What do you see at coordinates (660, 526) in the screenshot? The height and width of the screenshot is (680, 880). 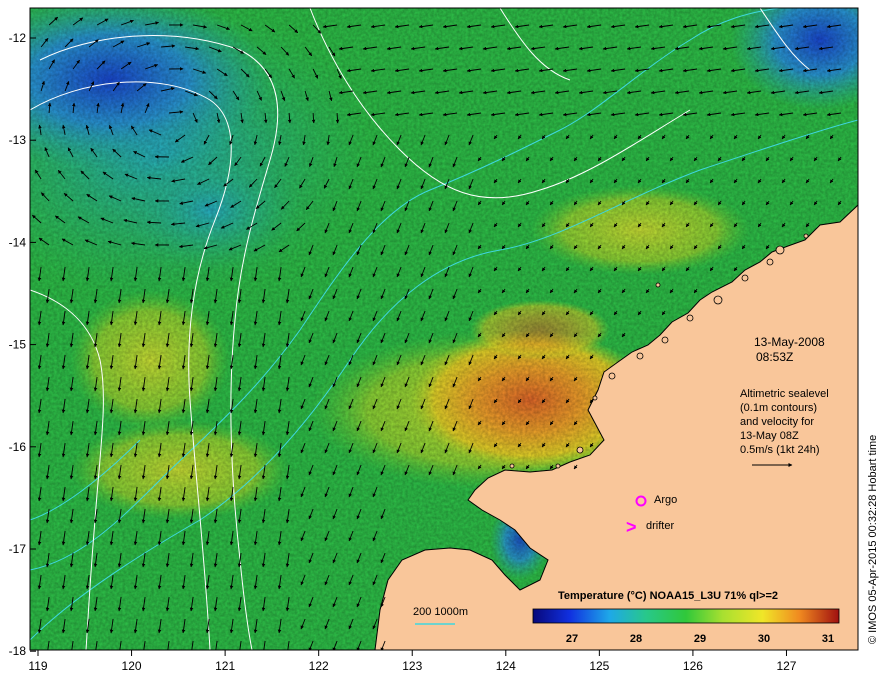 I see `drifter-label: drifter` at bounding box center [660, 526].